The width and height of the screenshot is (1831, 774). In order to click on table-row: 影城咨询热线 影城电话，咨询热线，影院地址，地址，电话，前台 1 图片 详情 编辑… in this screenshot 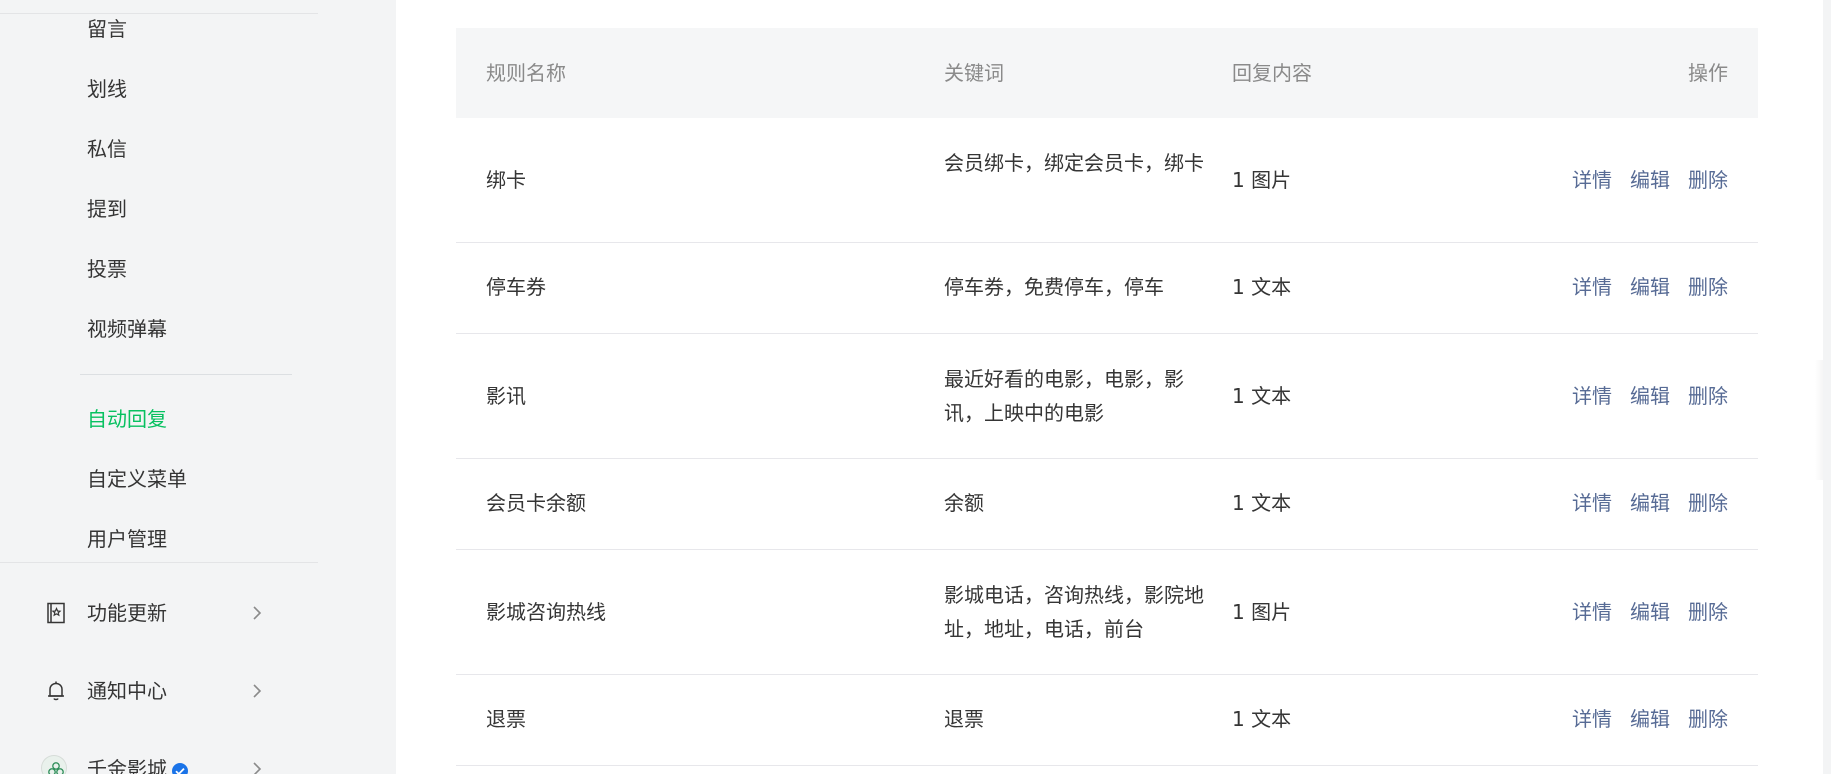, I will do `click(1107, 612)`.